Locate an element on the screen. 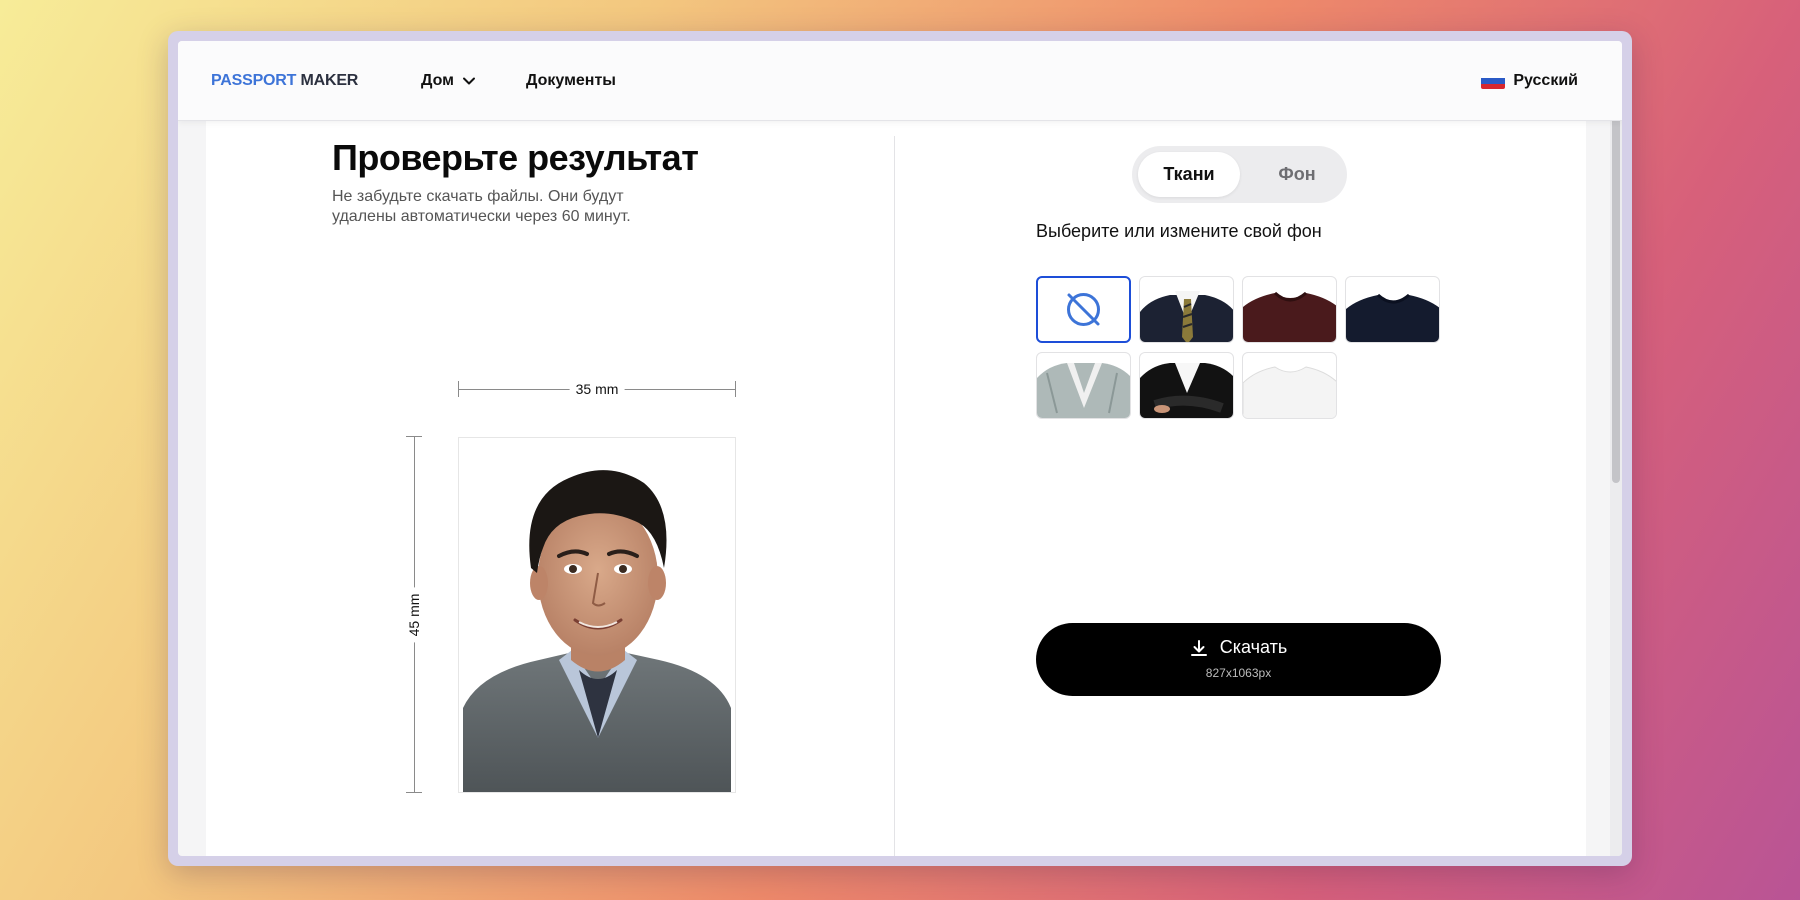  width-label: 35 mm is located at coordinates (597, 389).